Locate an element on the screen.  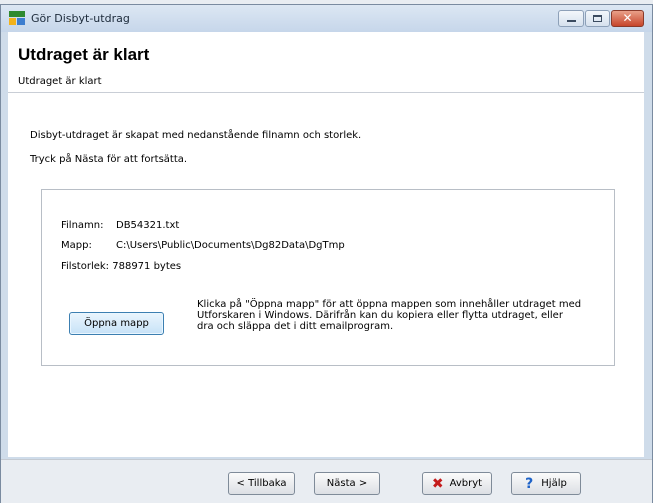
page-title: Utdraget är klart is located at coordinates (84, 54).